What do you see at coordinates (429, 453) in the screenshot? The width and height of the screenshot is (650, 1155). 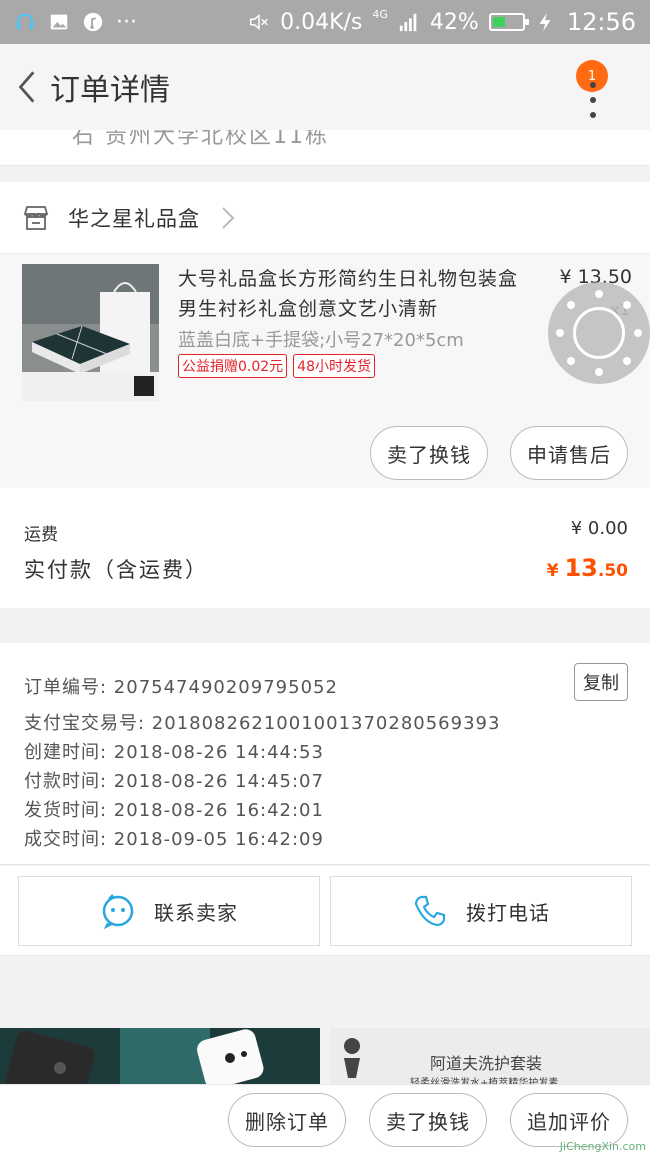 I see `sell-item-button: 卖了换钱` at bounding box center [429, 453].